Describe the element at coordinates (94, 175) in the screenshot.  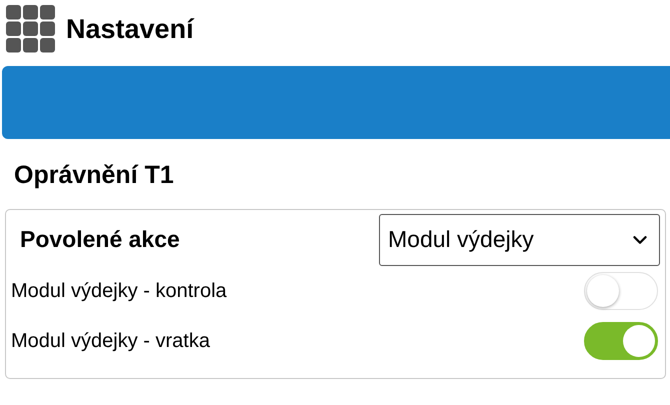
I see `section-title: Oprávnění T1` at that location.